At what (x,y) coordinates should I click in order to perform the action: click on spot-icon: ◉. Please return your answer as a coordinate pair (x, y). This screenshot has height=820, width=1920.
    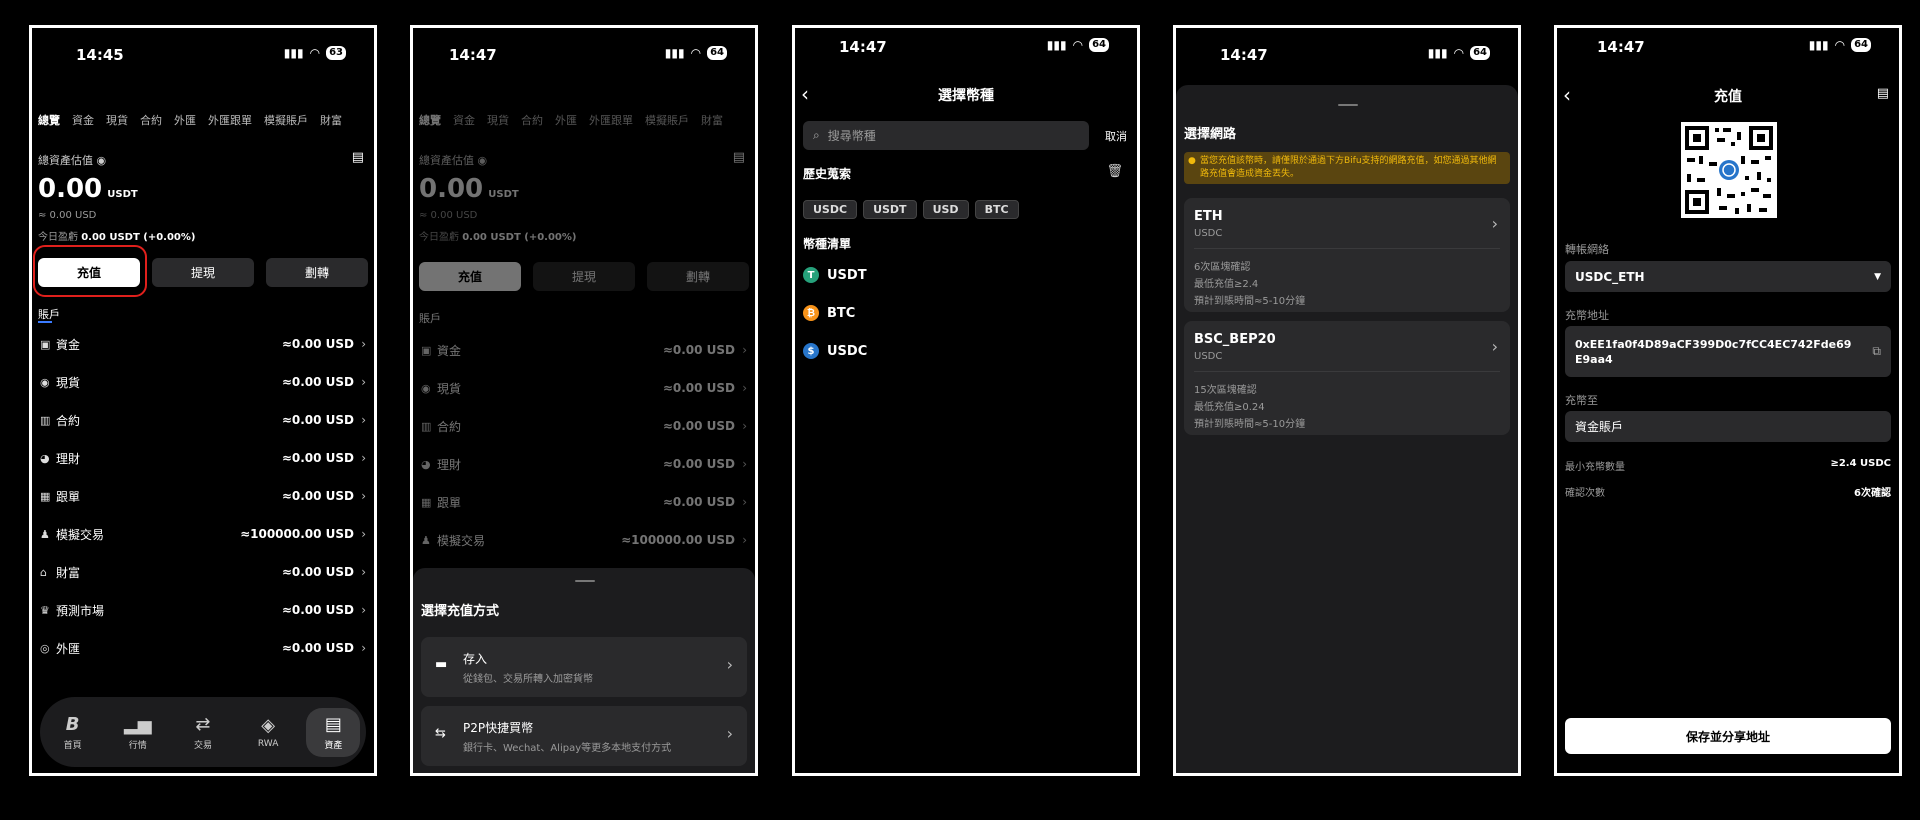
    Looking at the image, I should click on (426, 388).